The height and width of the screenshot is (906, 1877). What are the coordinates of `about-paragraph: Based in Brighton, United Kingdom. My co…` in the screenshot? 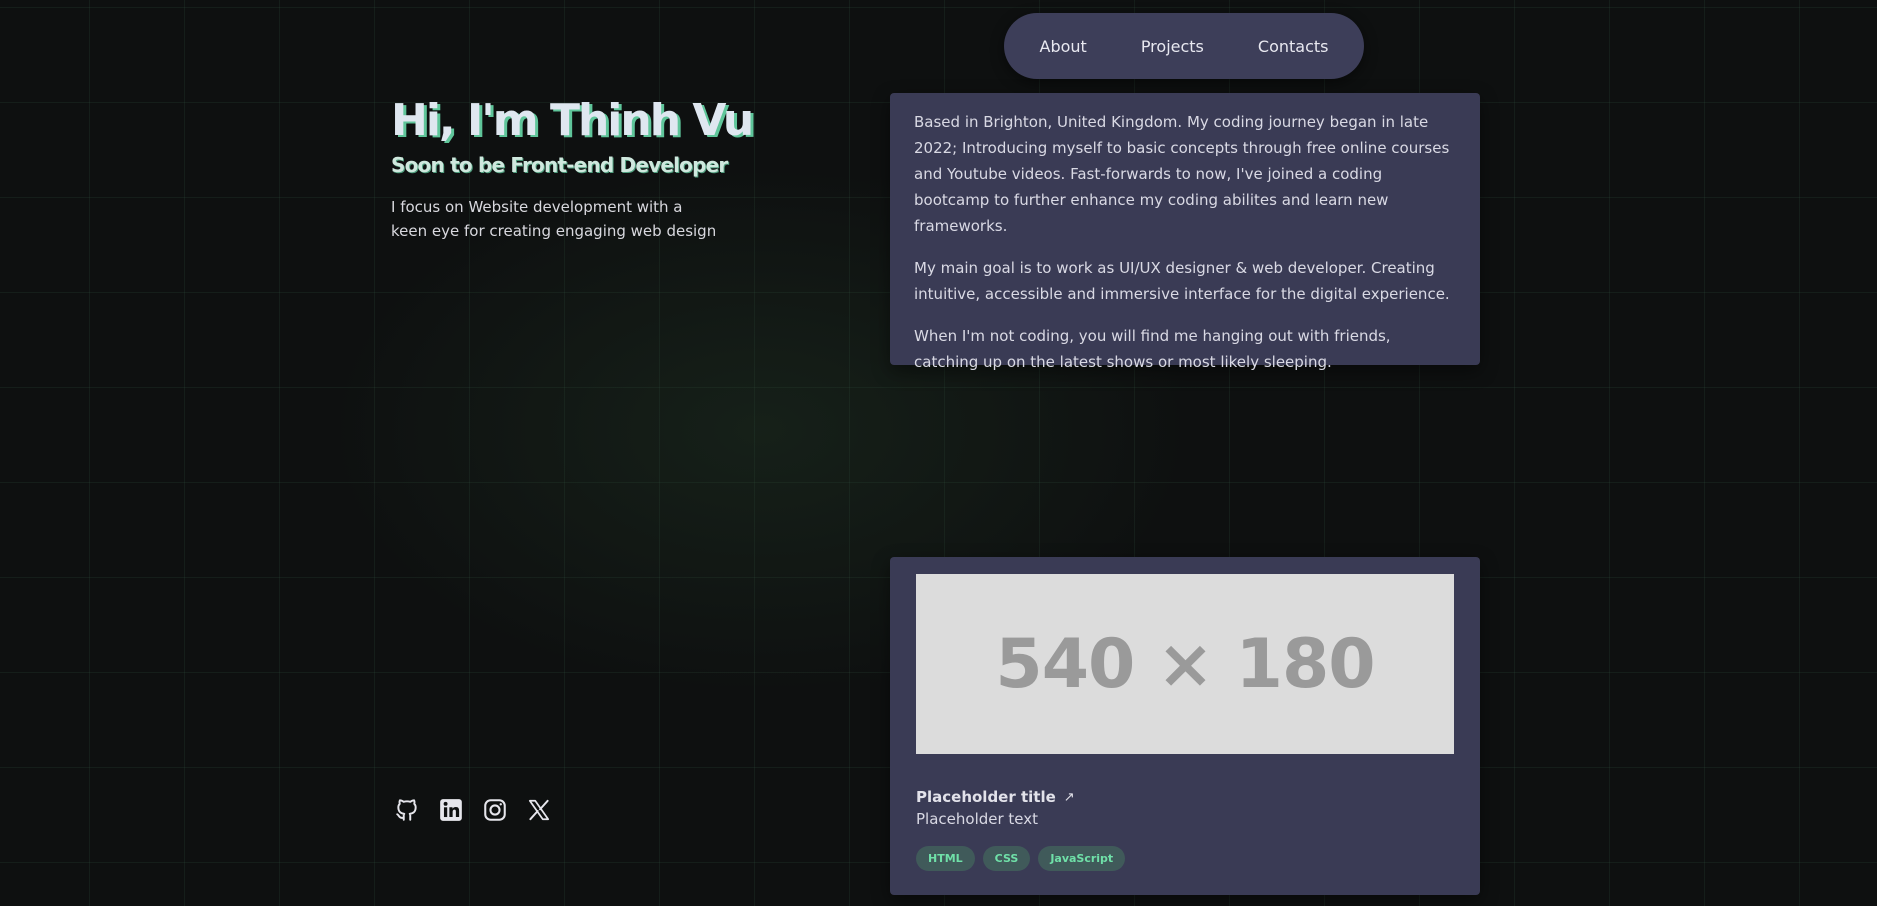 It's located at (1182, 174).